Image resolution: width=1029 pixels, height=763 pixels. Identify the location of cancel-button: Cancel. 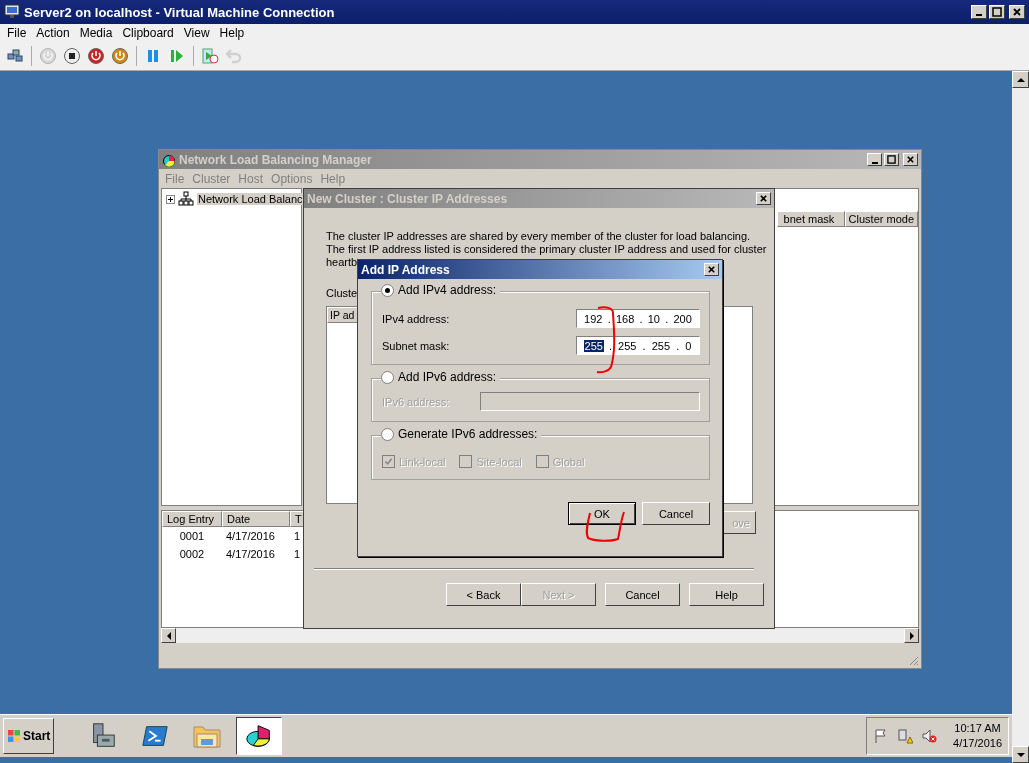
(676, 513).